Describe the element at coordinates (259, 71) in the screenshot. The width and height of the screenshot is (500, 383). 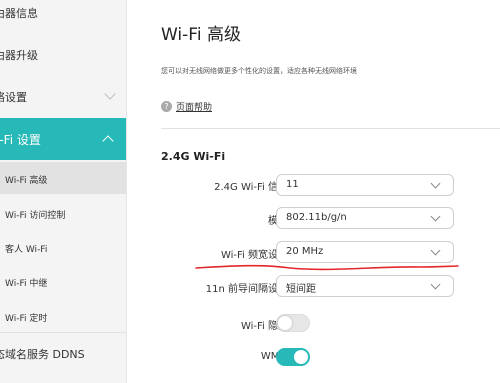
I see `page-description: 您可以对无线网络做更多个性化的设置，适应各种无线网络环境` at that location.